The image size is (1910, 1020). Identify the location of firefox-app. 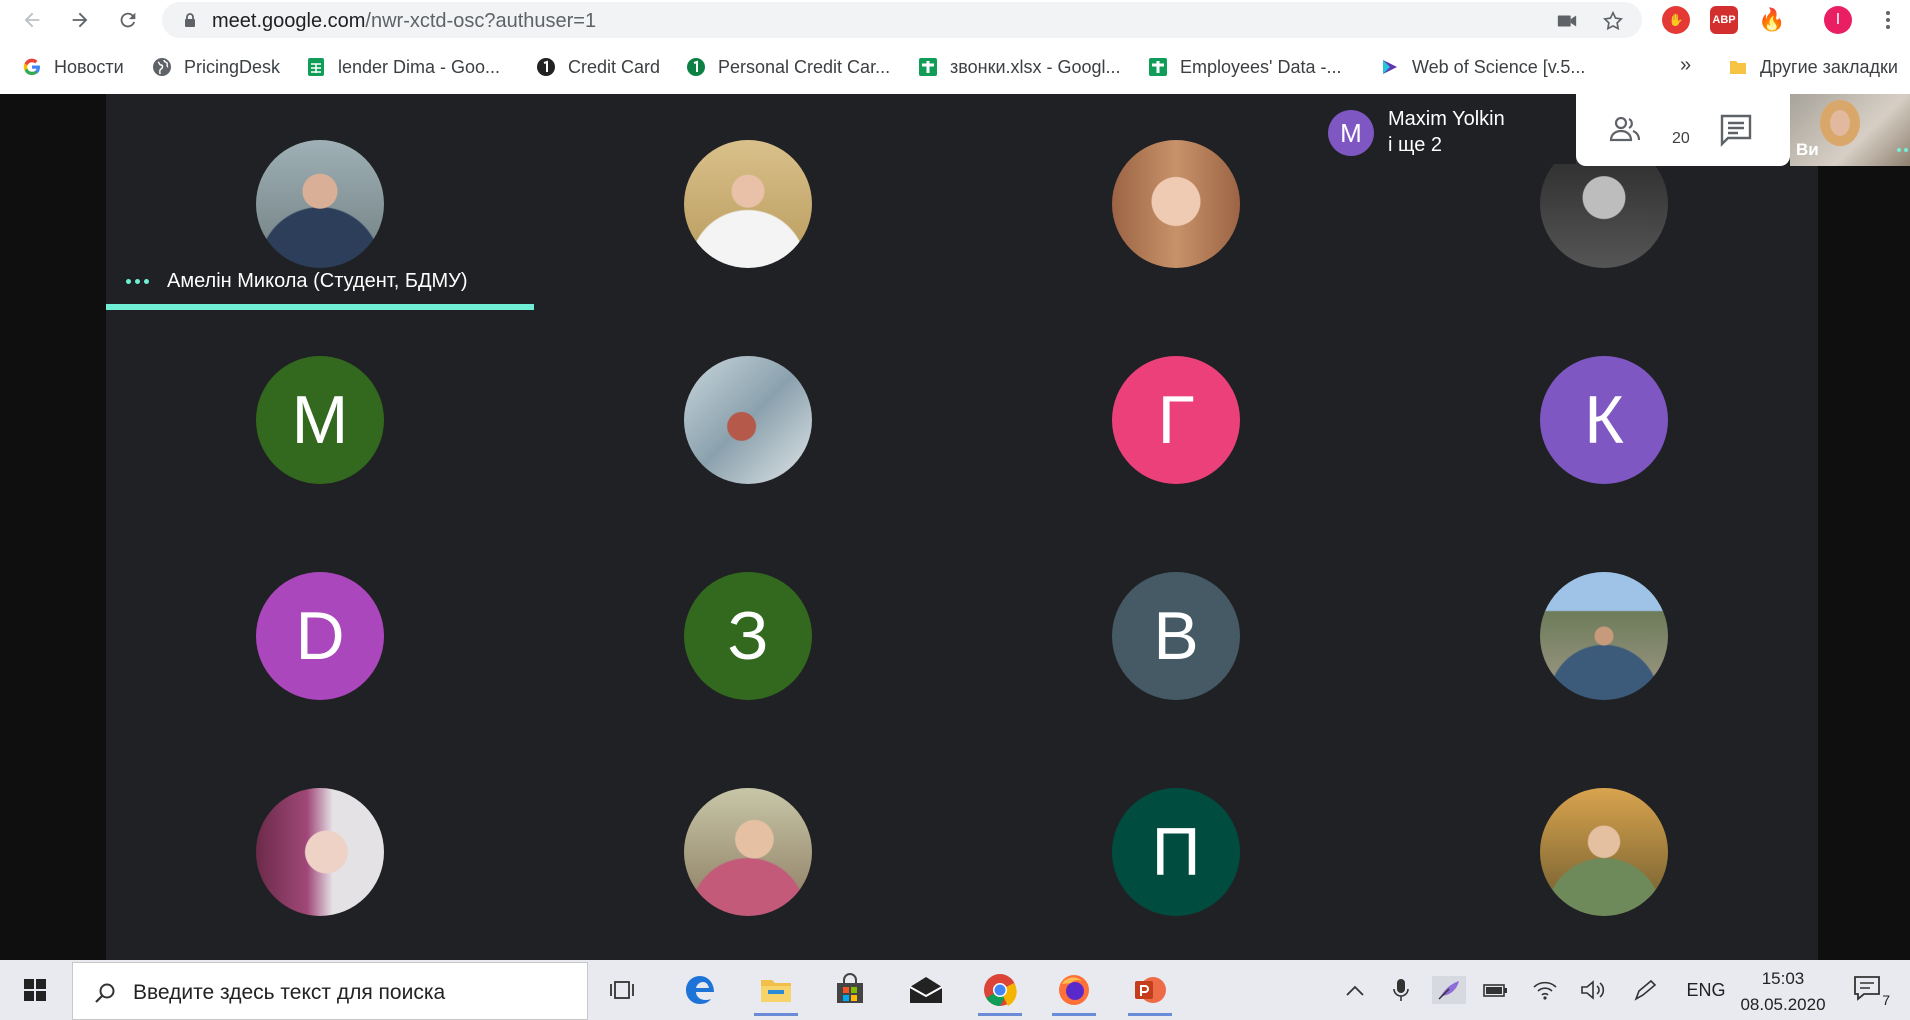
(1074, 990).